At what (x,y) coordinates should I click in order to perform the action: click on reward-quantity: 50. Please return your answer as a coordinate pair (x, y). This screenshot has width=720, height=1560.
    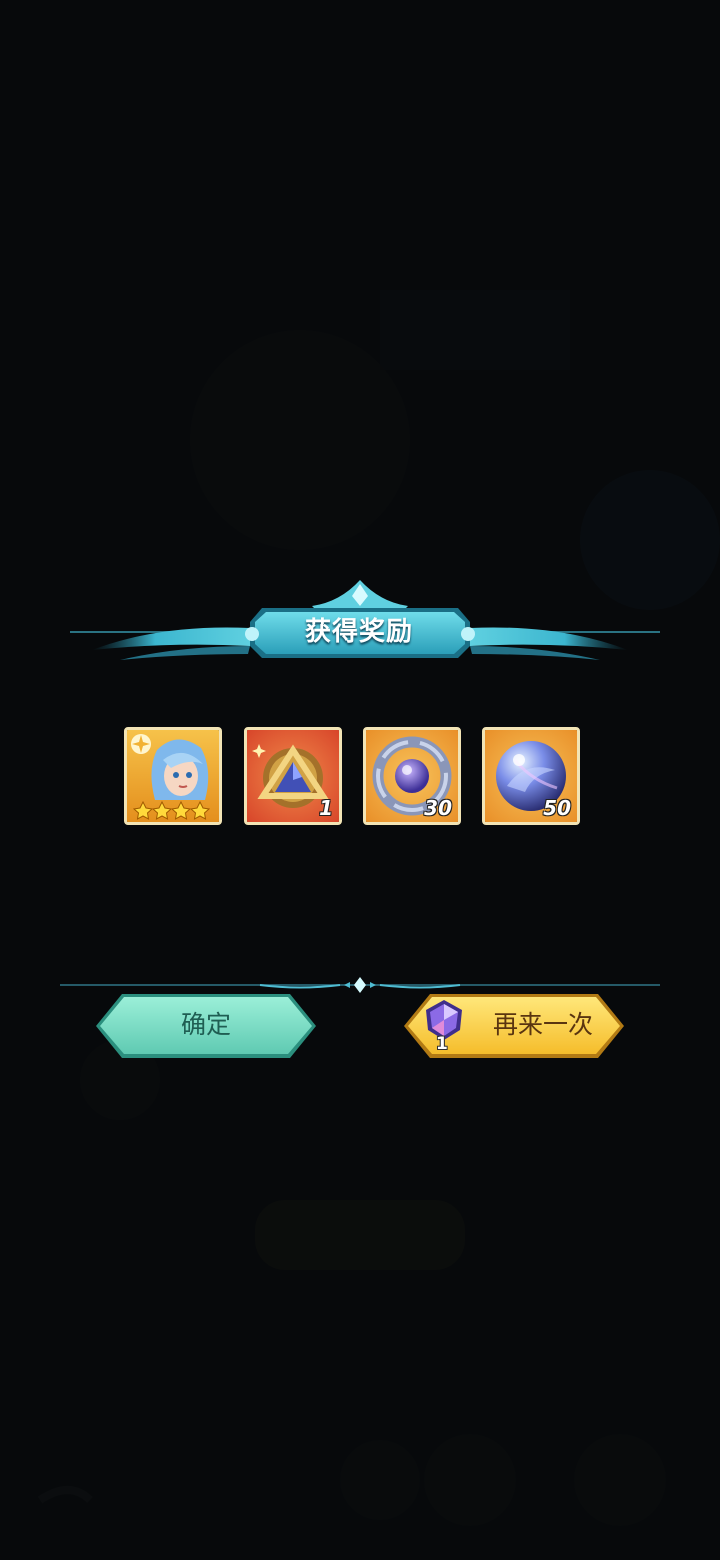
    Looking at the image, I should click on (557, 808).